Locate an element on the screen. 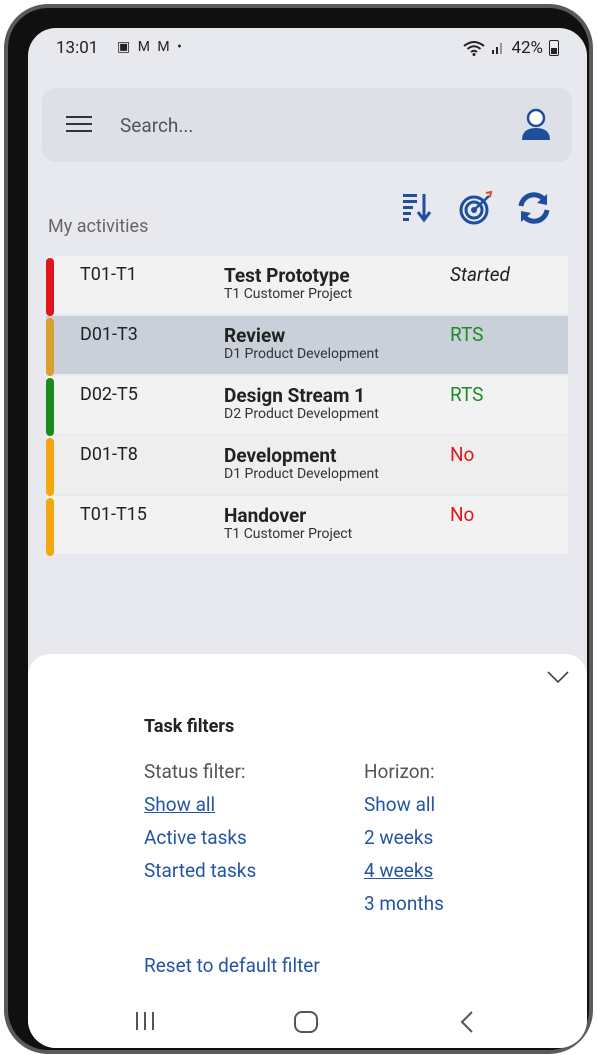 This screenshot has height=1058, width=597. status-bar: 13:01 ▣ M M • 42% is located at coordinates (307, 48).